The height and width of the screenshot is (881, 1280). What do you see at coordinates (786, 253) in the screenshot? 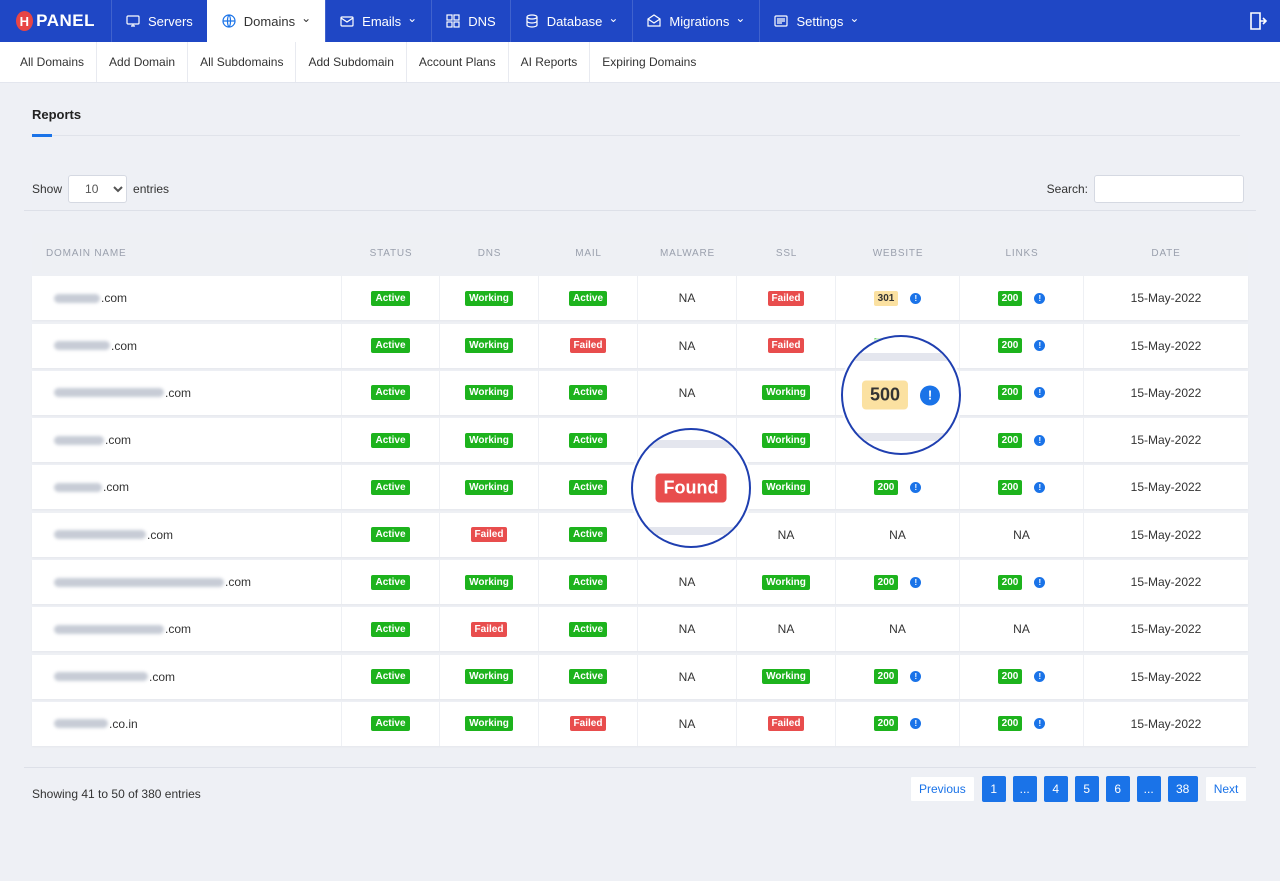
I see `column-header-ssl: SSL` at bounding box center [786, 253].